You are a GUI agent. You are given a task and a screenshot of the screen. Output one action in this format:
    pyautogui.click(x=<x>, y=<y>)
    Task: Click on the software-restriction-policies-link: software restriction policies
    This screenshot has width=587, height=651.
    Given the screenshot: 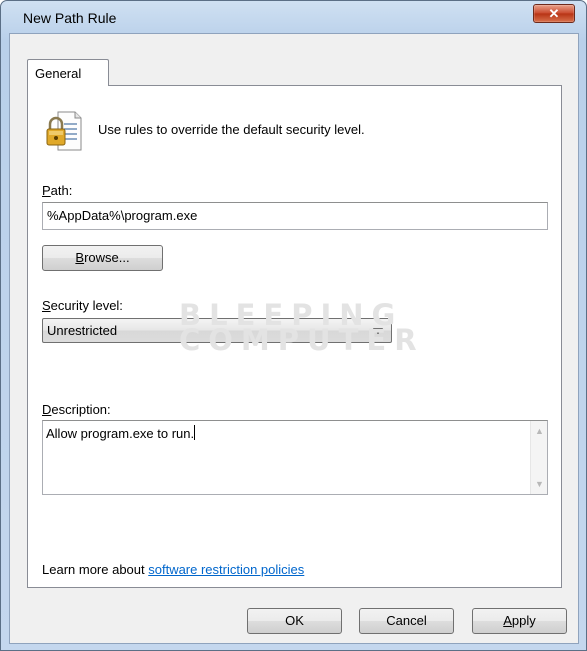 What is the action you would take?
    pyautogui.click(x=226, y=569)
    